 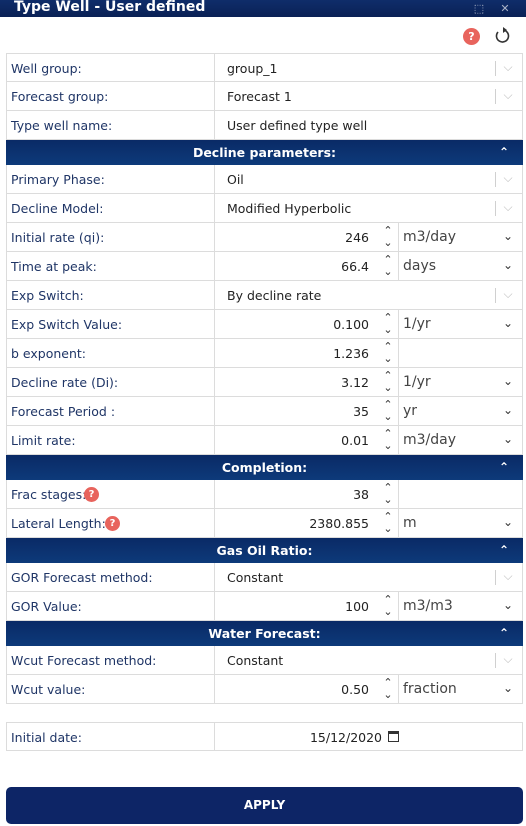 I want to click on gas-oil-ratio-title: Gas Oil Ratio:, so click(x=264, y=550).